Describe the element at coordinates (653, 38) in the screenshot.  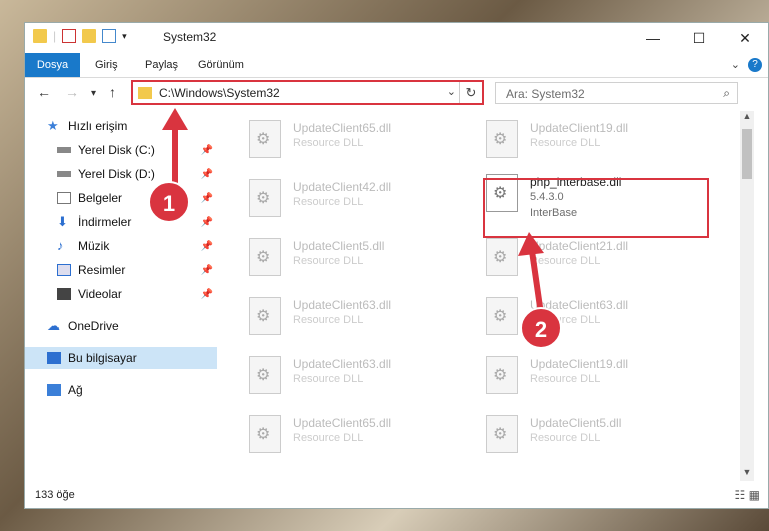
I see `minimize-button: —` at that location.